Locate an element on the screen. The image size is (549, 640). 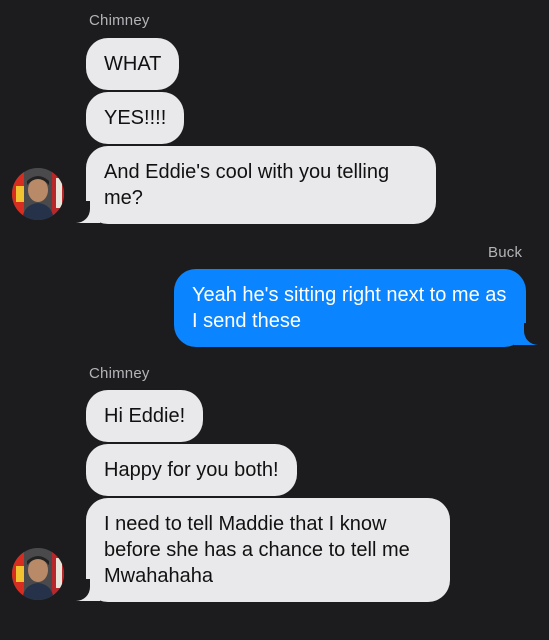
message-bubble-incoming: Hi Eddie! is located at coordinates (145, 416).